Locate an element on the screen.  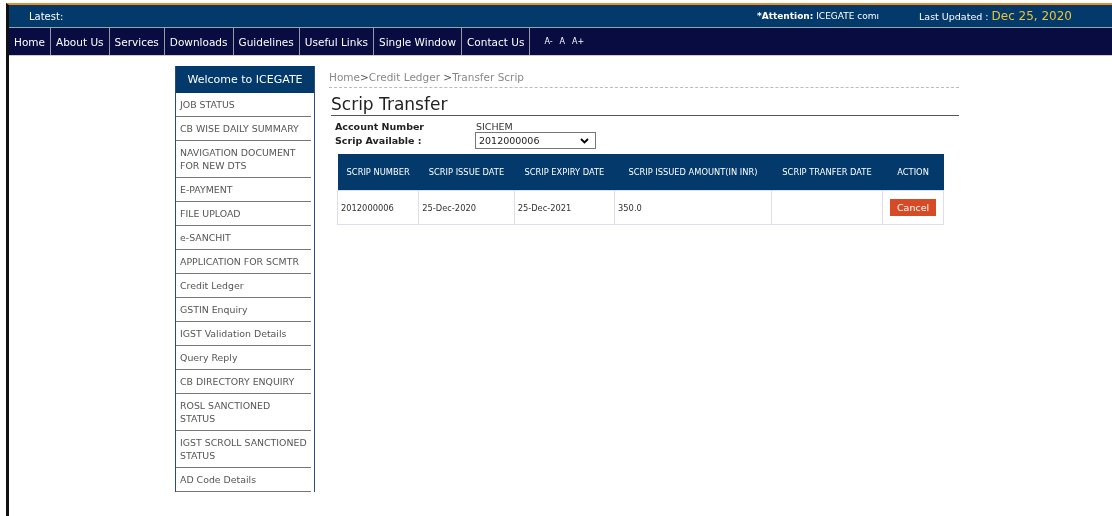
column-header: SCRIP ISSUED AMOUNT(IN INR) is located at coordinates (693, 172).